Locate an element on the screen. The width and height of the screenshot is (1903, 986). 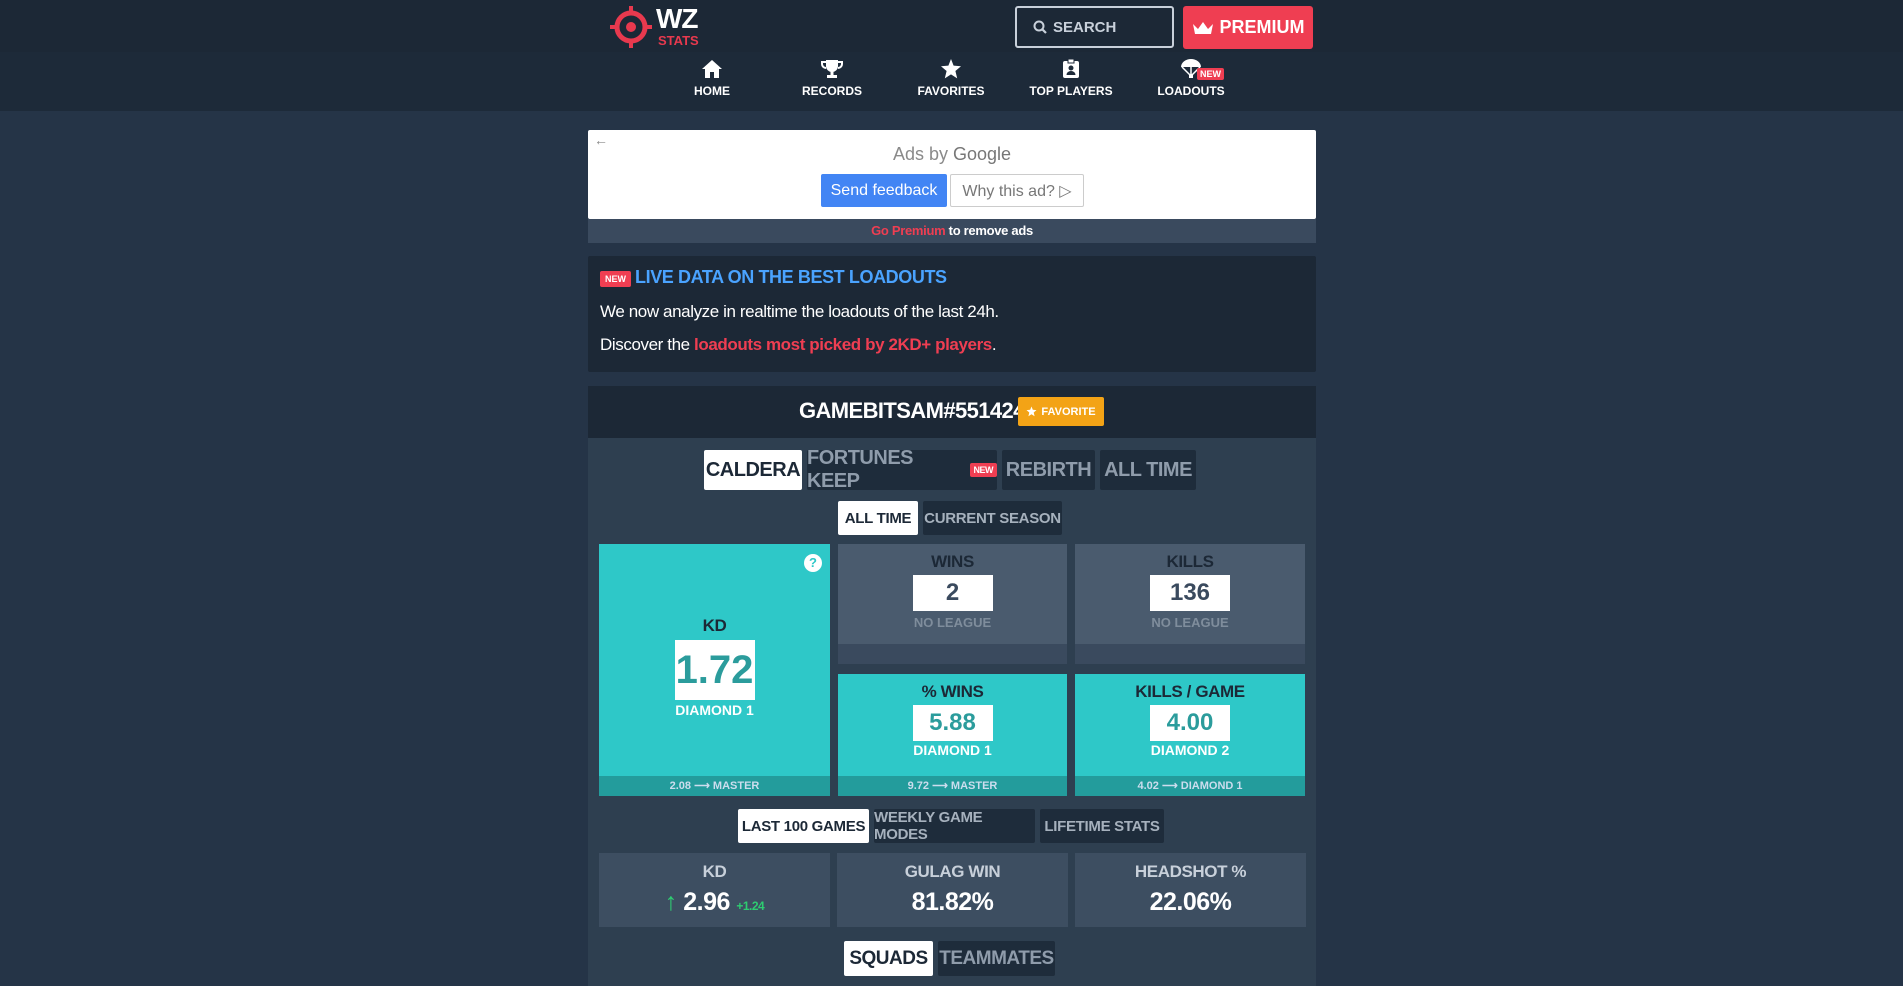
headshot-value: 22.06% is located at coordinates (1190, 902).